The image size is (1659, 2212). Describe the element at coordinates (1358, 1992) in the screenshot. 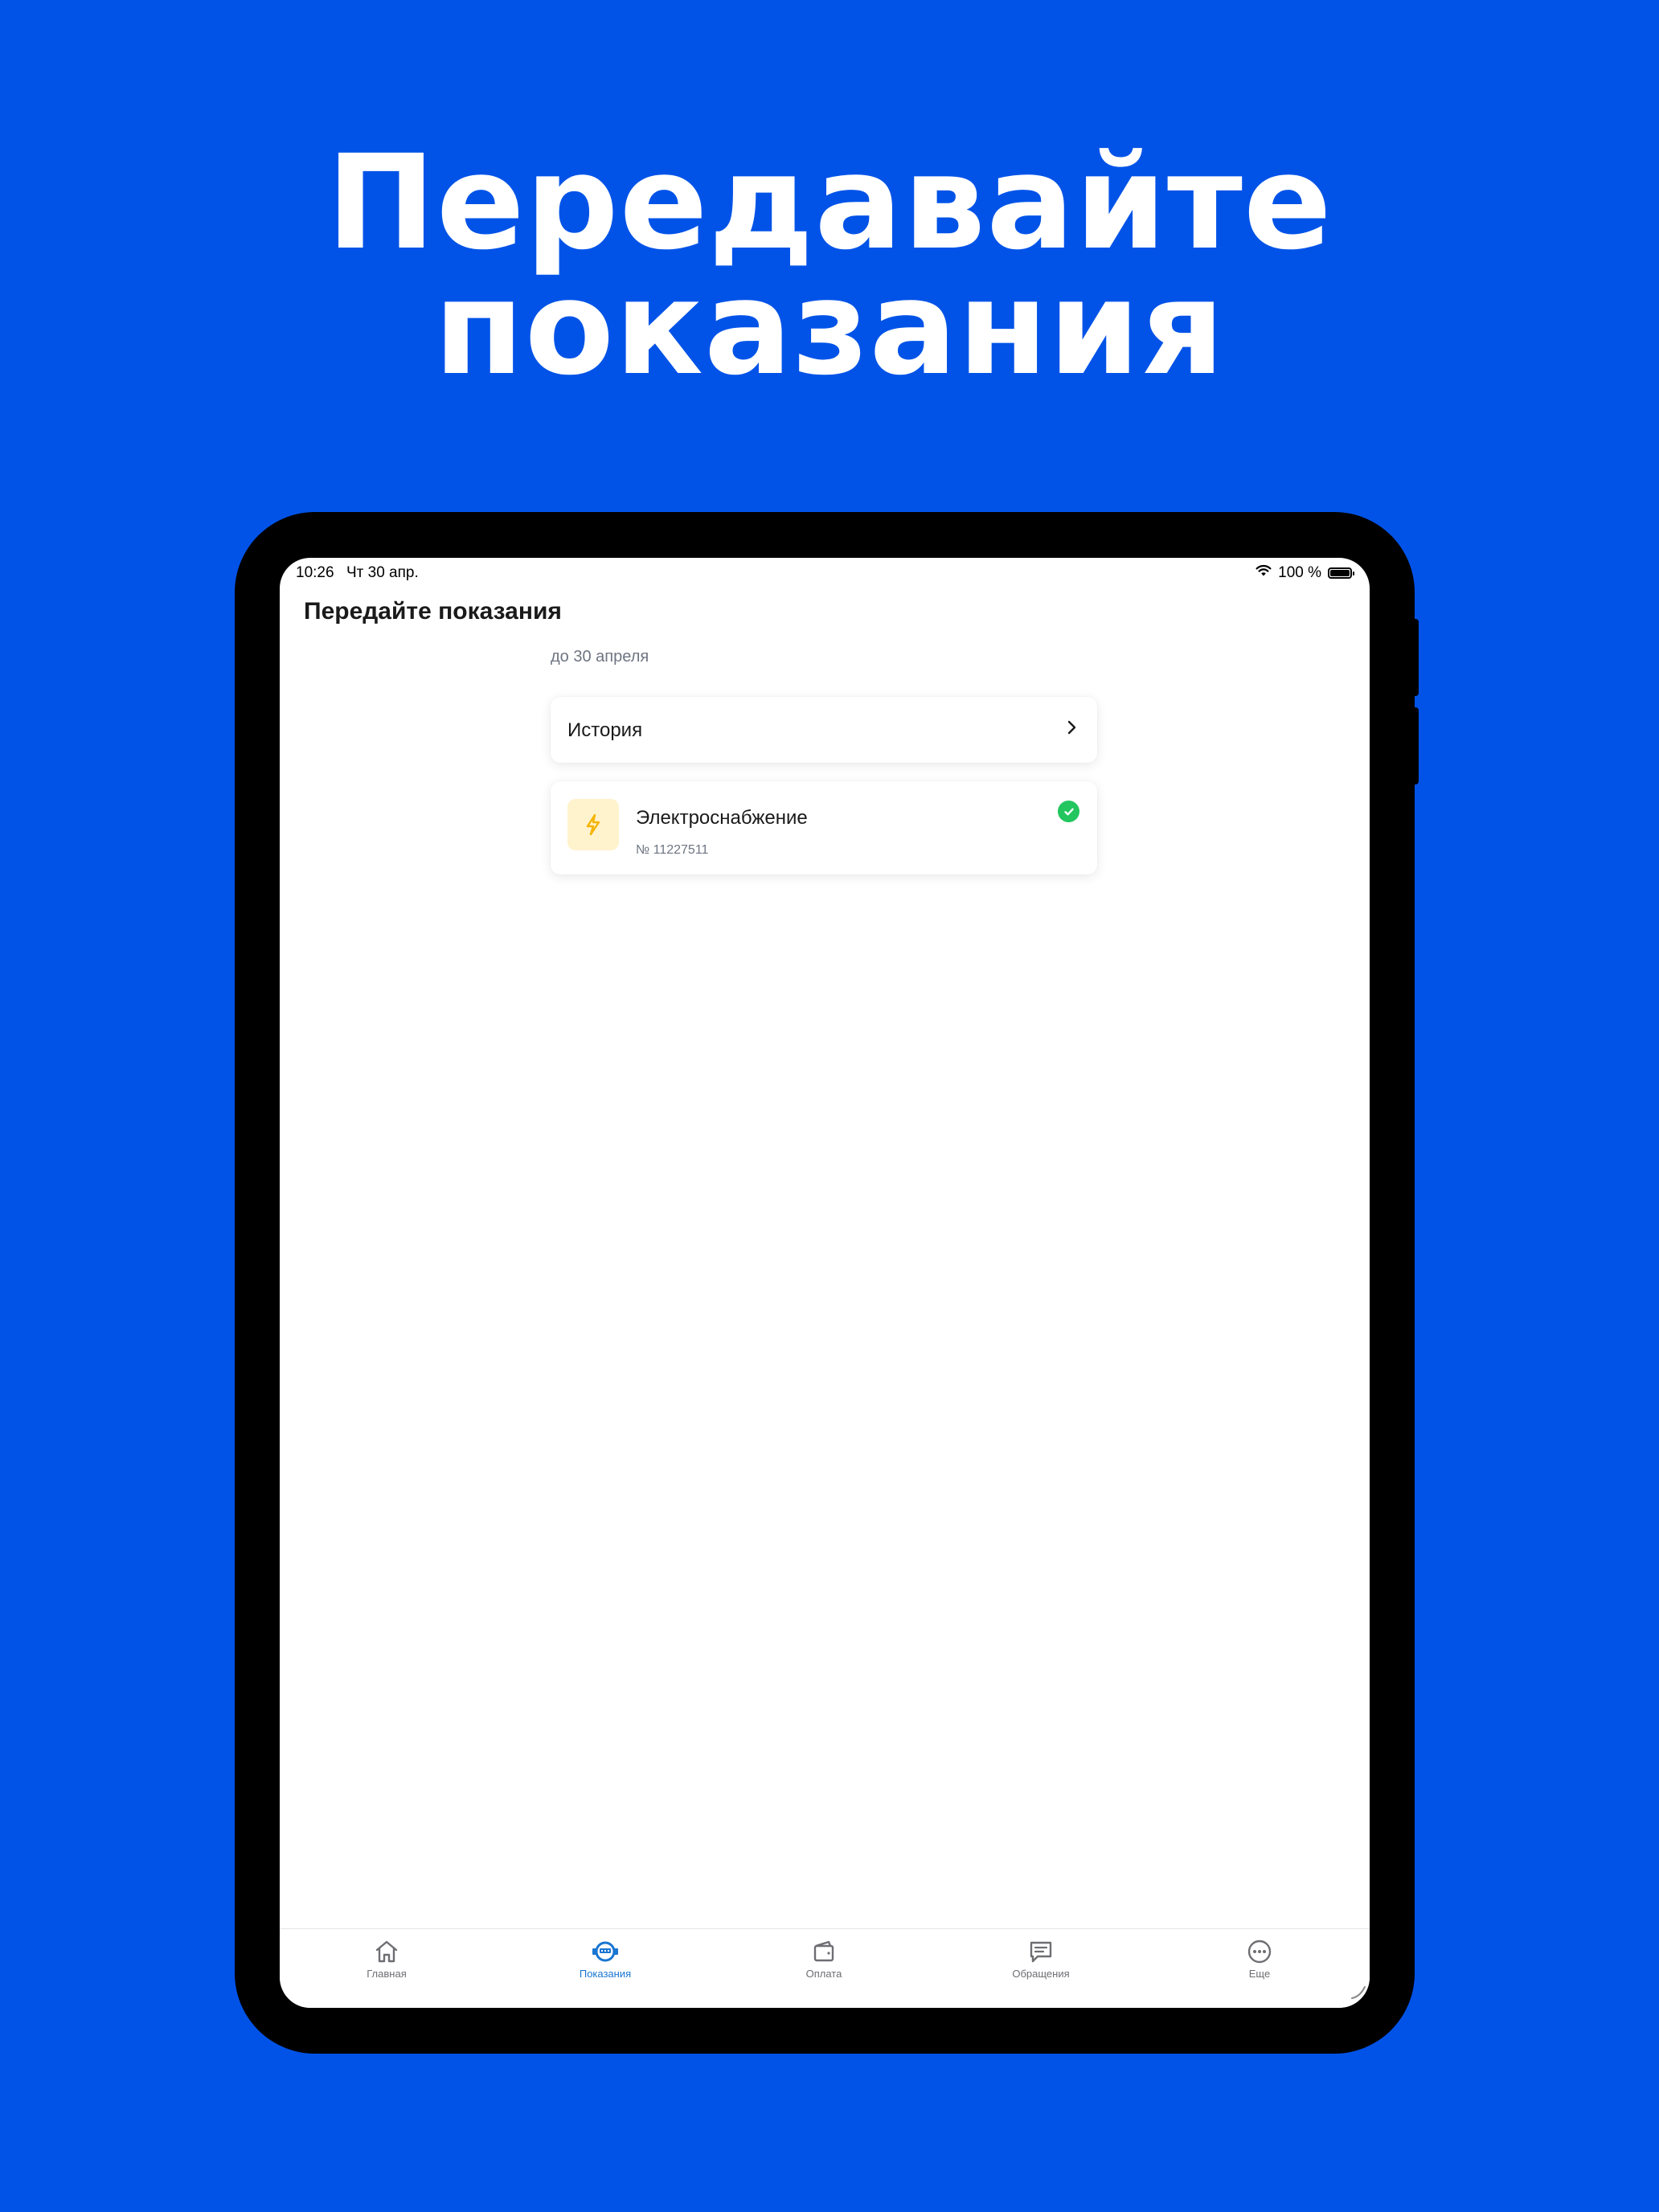

I see `screen-corner-mark` at that location.